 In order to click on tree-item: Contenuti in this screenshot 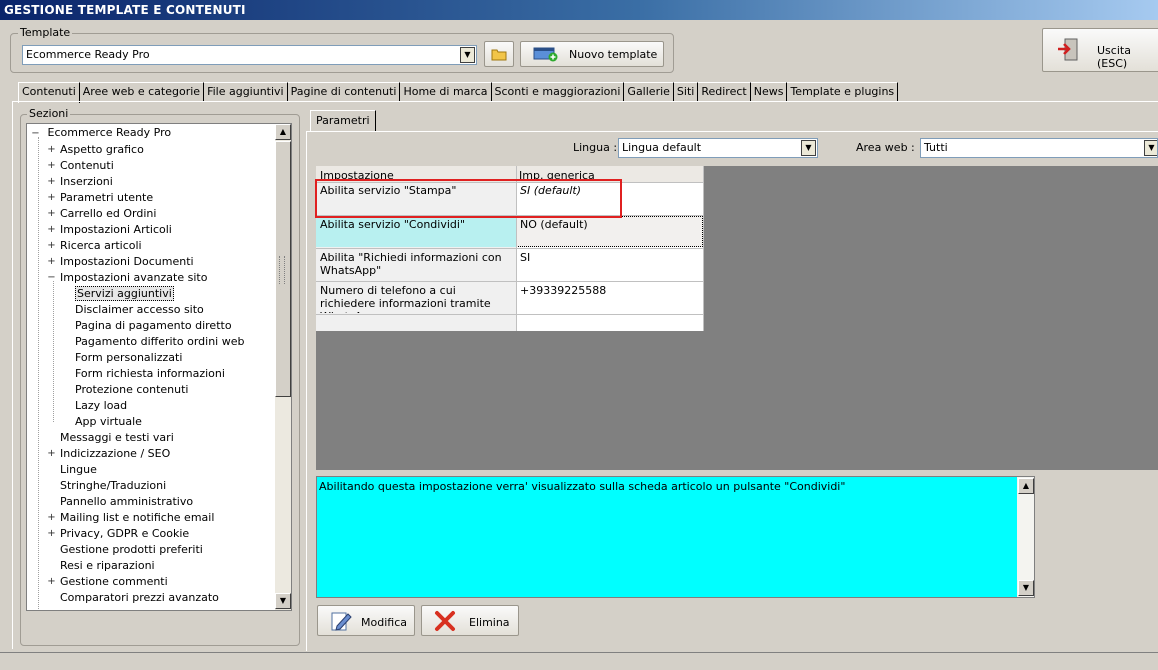, I will do `click(87, 166)`.